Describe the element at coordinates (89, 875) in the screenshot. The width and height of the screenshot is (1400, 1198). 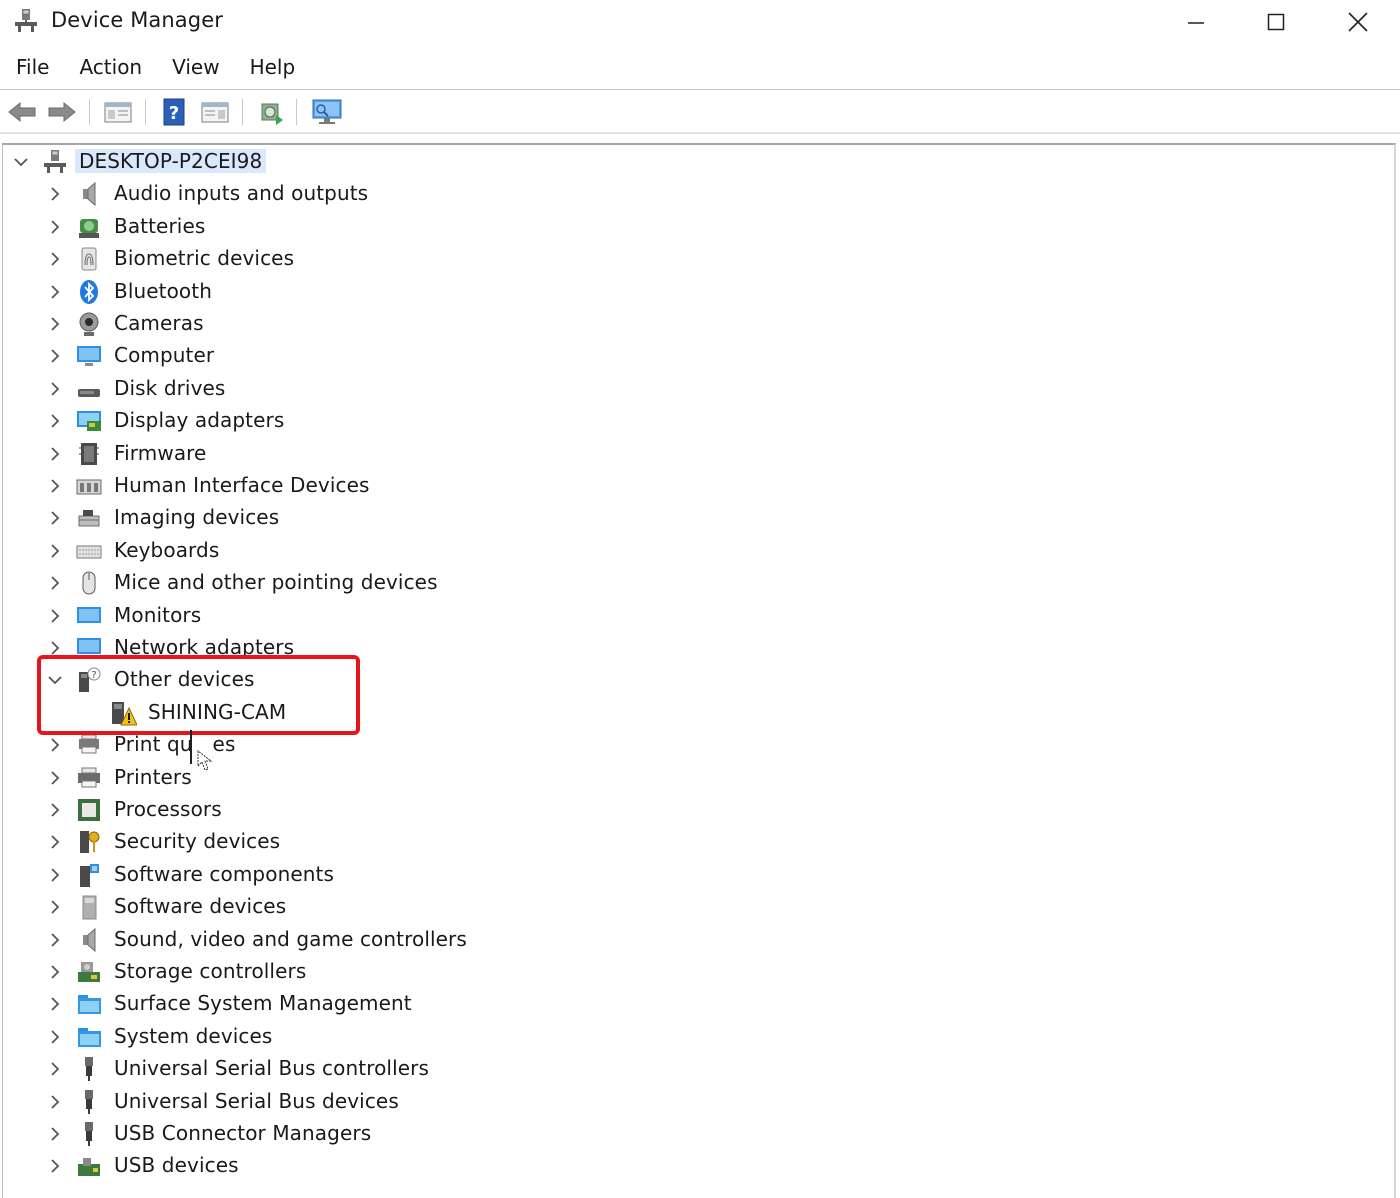
I see `software-component-icon` at that location.